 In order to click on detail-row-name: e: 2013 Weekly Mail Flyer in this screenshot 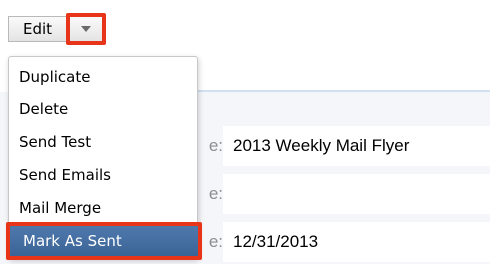, I will do `click(320, 146)`.